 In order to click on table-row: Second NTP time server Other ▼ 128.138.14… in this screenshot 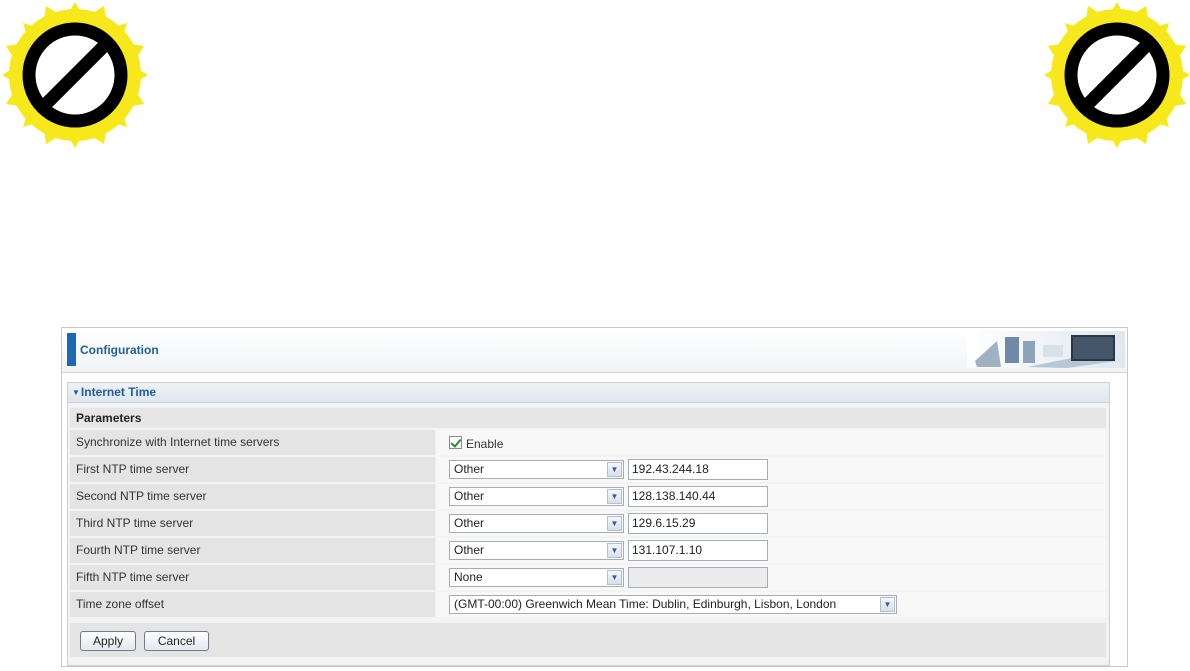, I will do `click(588, 496)`.